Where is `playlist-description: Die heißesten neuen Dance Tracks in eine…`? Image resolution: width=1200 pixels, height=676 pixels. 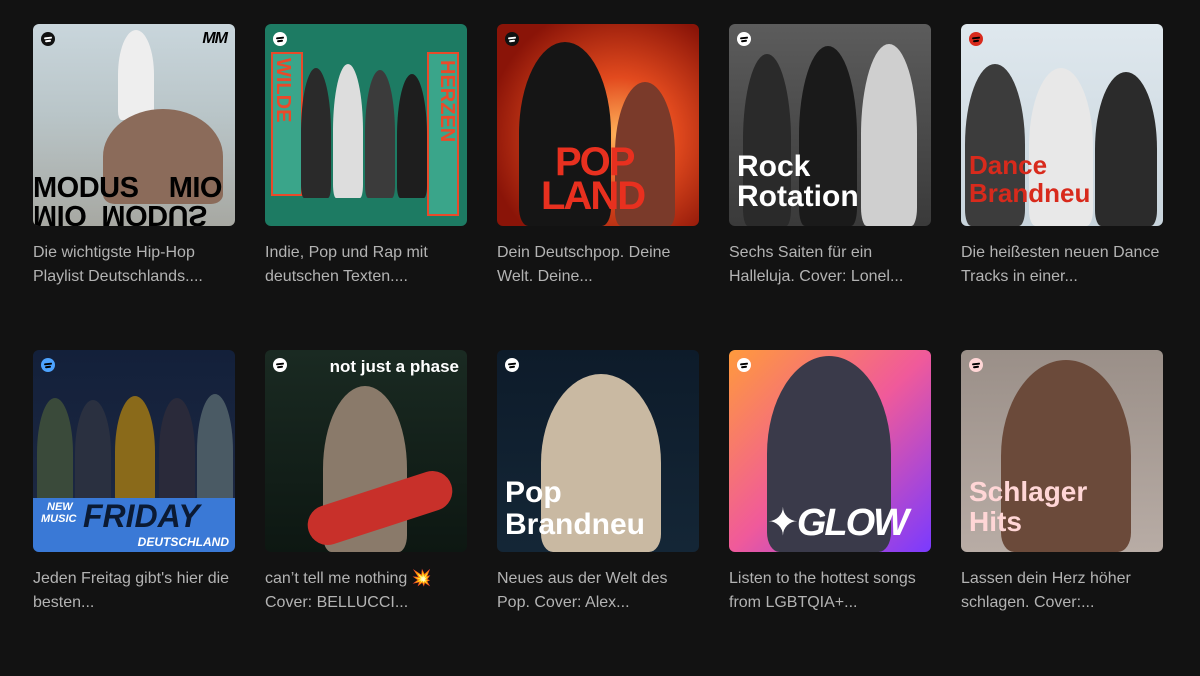
playlist-description: Die heißesten neuen Dance Tracks in eine… is located at coordinates (1061, 265).